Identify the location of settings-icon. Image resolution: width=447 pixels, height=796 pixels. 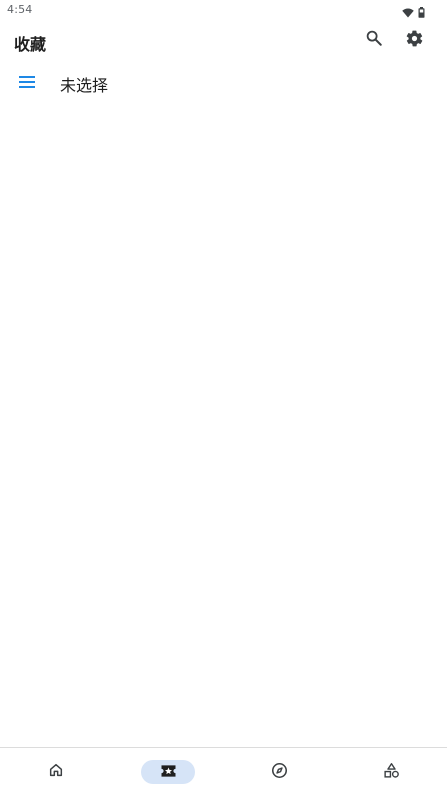
(414, 40).